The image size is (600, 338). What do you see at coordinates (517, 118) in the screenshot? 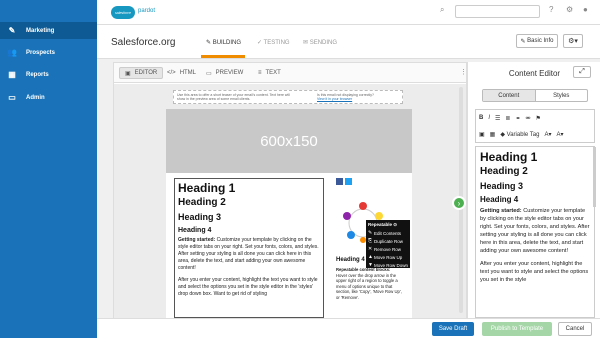
I see `link-icon: ⚭` at bounding box center [517, 118].